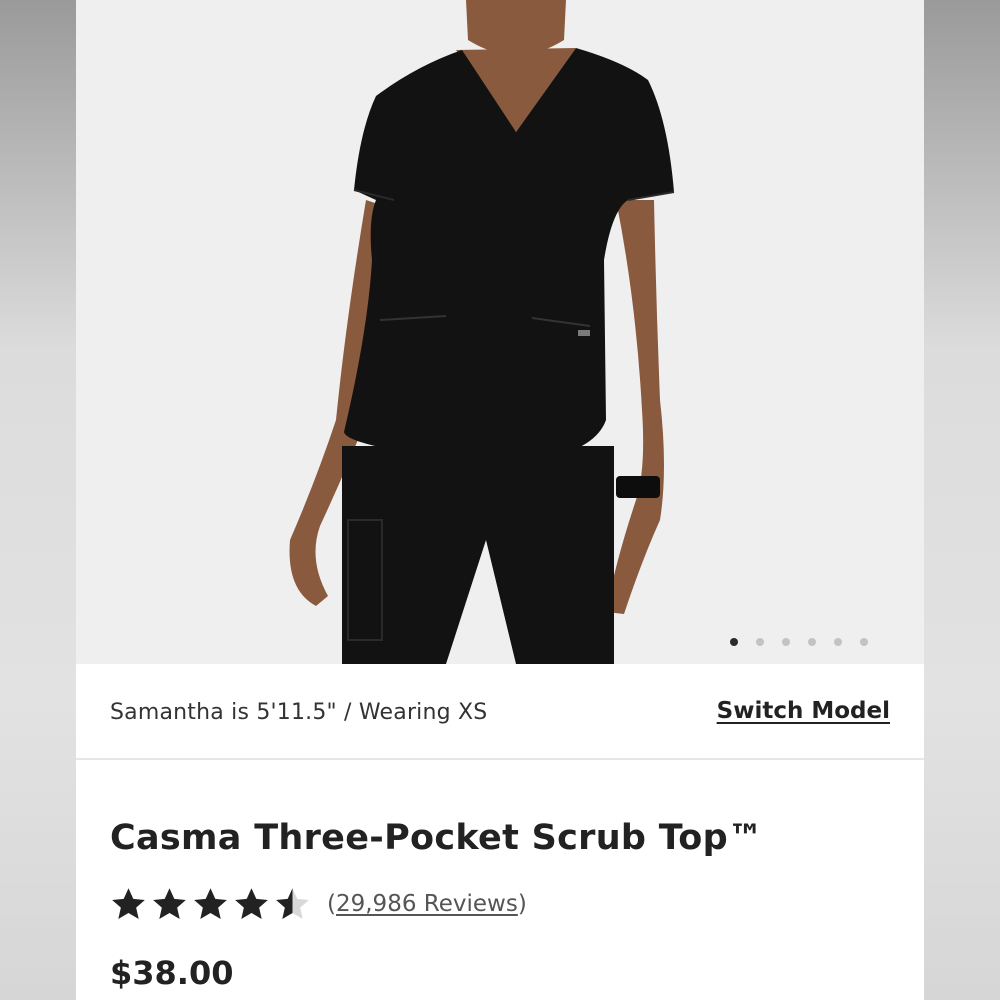 The width and height of the screenshot is (1000, 1000). I want to click on gallery-pagination, so click(799, 642).